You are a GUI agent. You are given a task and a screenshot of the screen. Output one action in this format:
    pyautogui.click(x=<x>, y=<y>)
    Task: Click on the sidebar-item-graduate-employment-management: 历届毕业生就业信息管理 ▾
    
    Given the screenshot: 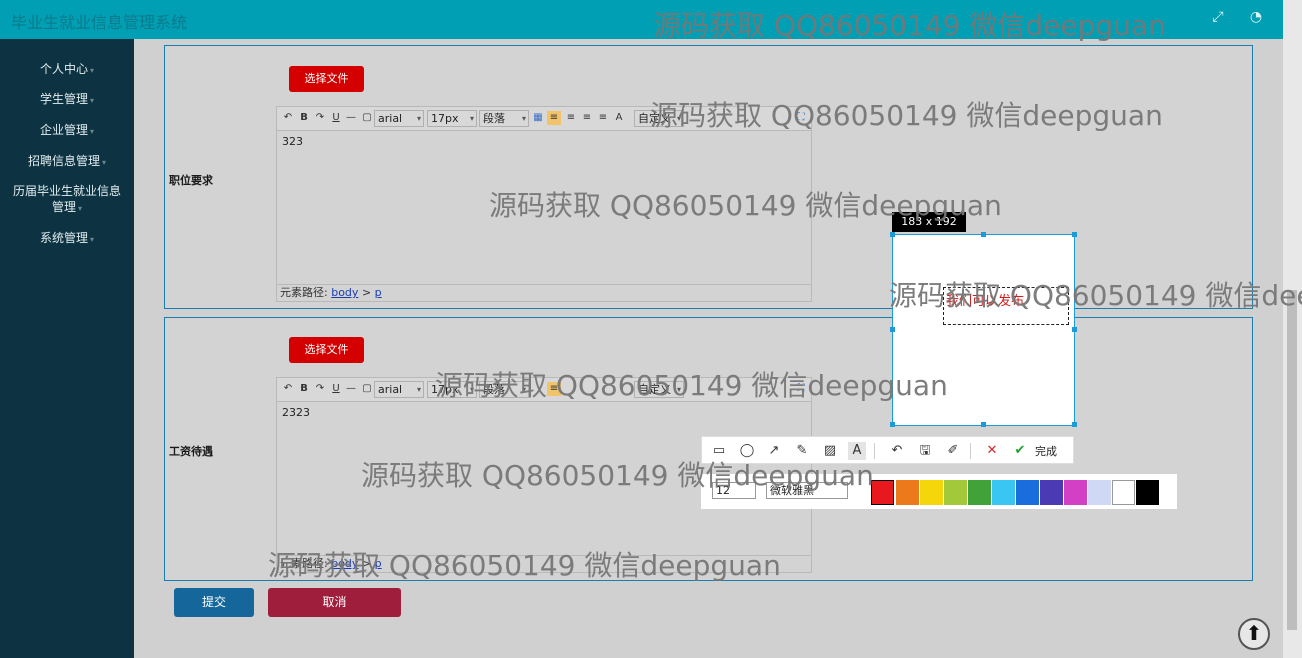 What is the action you would take?
    pyautogui.click(x=67, y=200)
    